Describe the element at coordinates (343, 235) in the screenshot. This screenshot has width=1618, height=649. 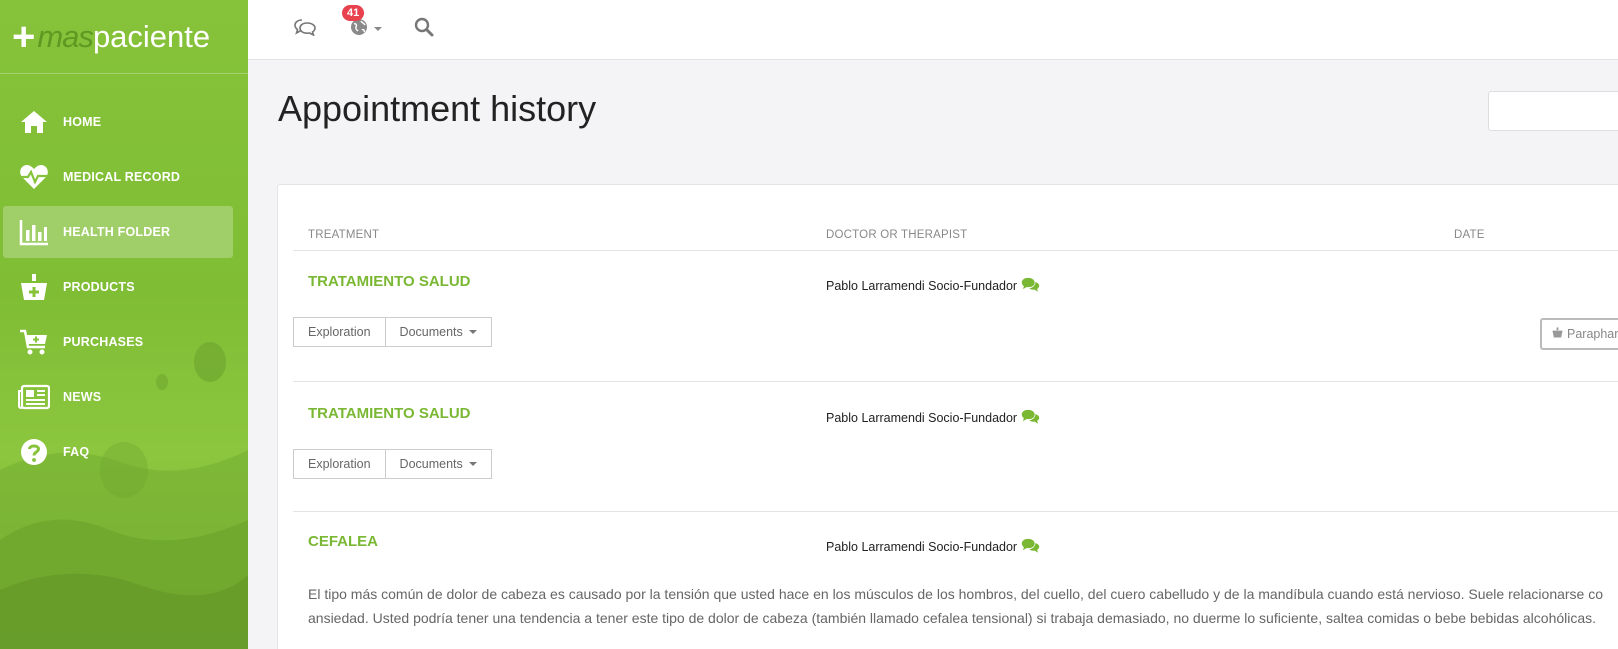
I see `column-header-treatment: TREATMENT` at that location.